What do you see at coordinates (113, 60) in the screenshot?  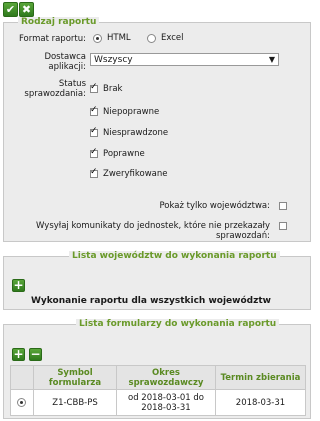 I see `supplier-select-value: Wszyscy` at bounding box center [113, 60].